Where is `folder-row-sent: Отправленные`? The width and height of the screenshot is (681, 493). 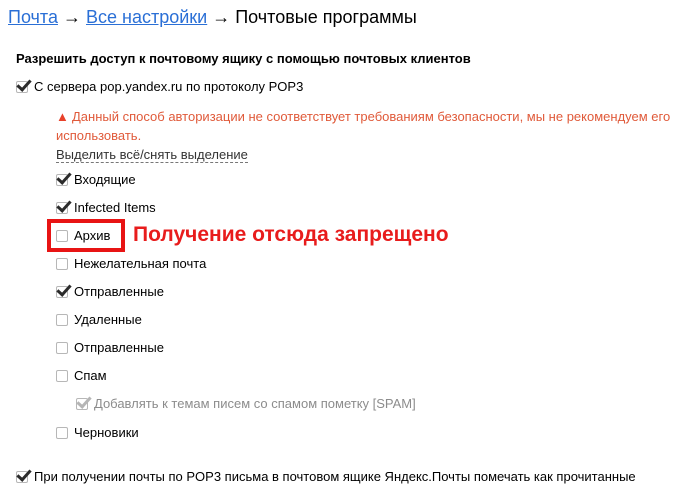
folder-row-sent: Отправленные is located at coordinates (110, 291).